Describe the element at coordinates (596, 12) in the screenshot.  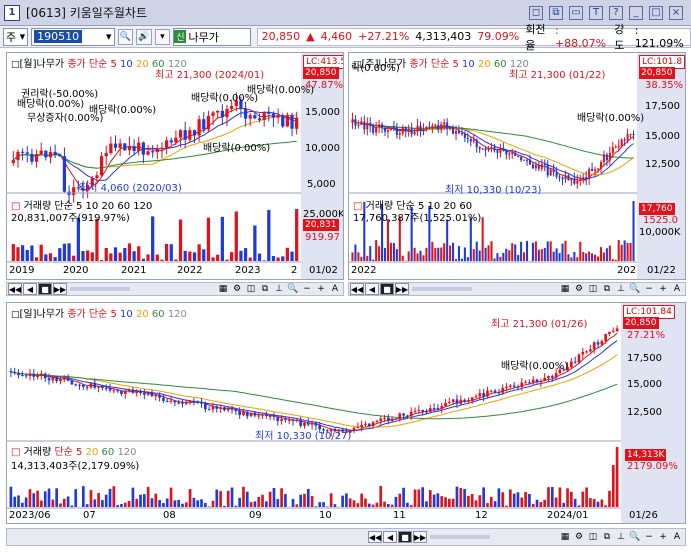
I see `text-icon: T` at that location.